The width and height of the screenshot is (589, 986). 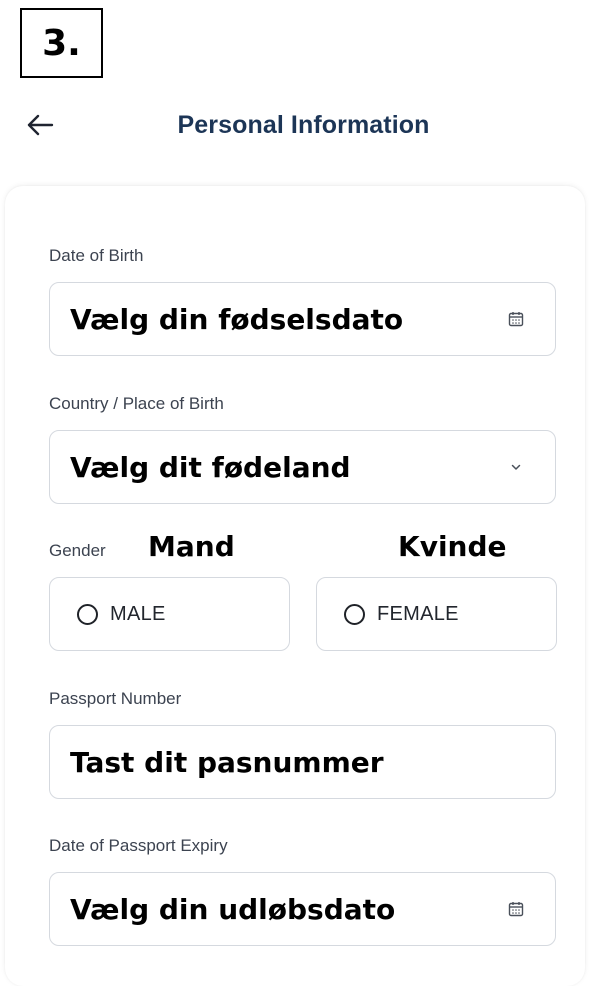 I want to click on step-number-badge: 3., so click(x=61, y=43).